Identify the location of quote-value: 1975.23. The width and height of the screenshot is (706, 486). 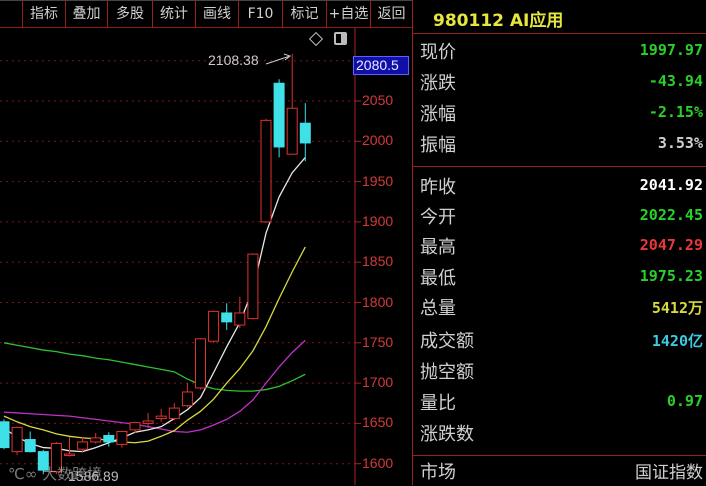
(671, 276).